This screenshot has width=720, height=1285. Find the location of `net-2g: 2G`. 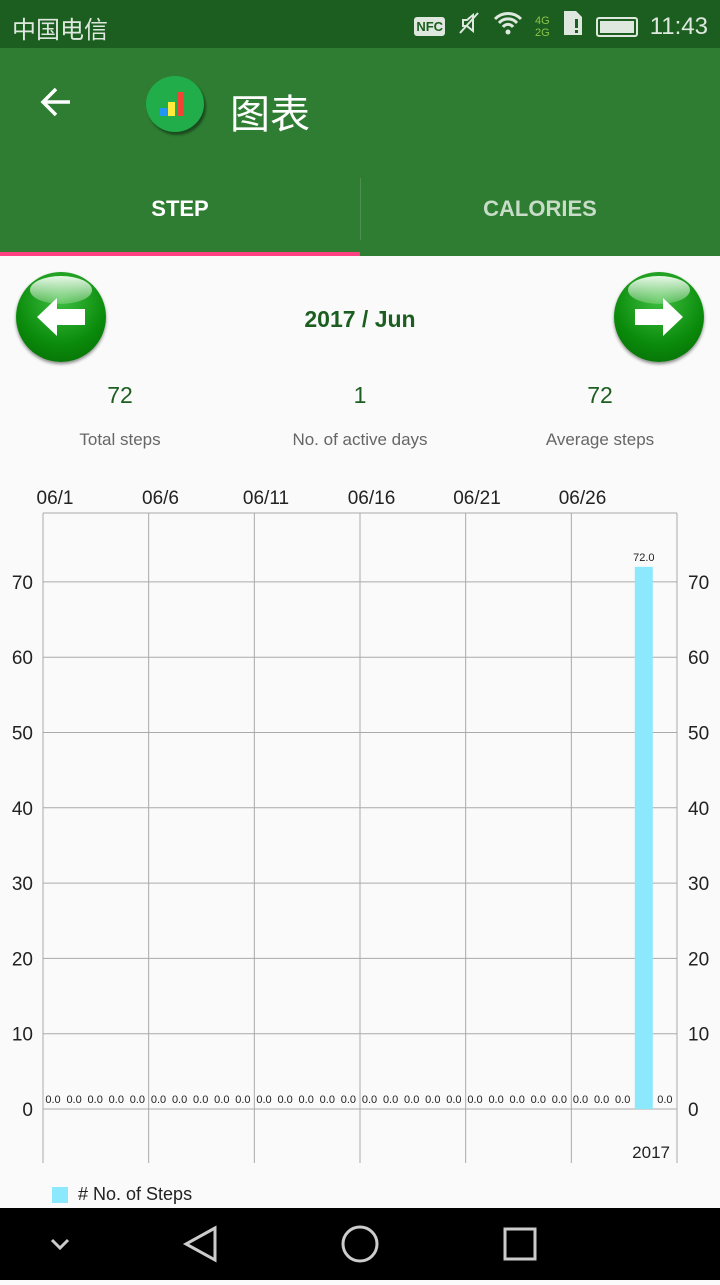

net-2g: 2G is located at coordinates (542, 32).